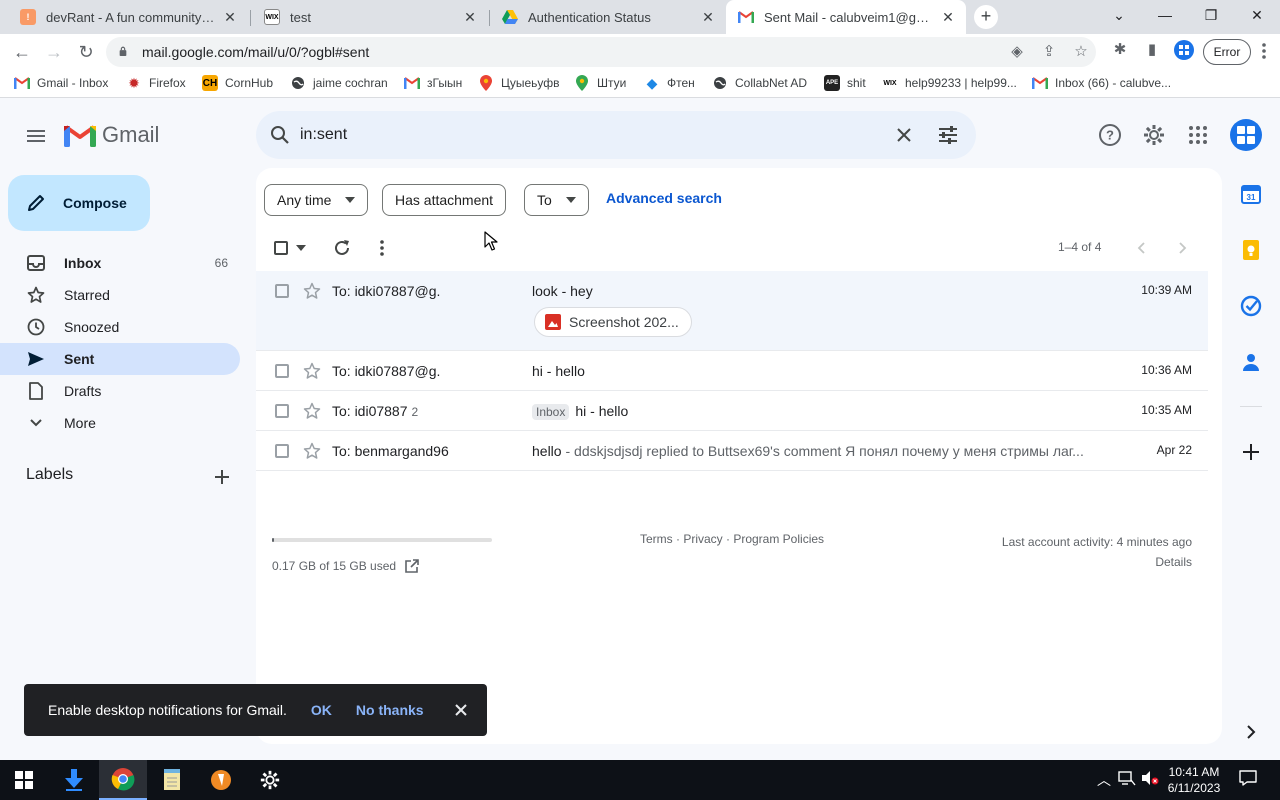 The width and height of the screenshot is (1280, 800). I want to click on windows-start-icon, so click(24, 780).